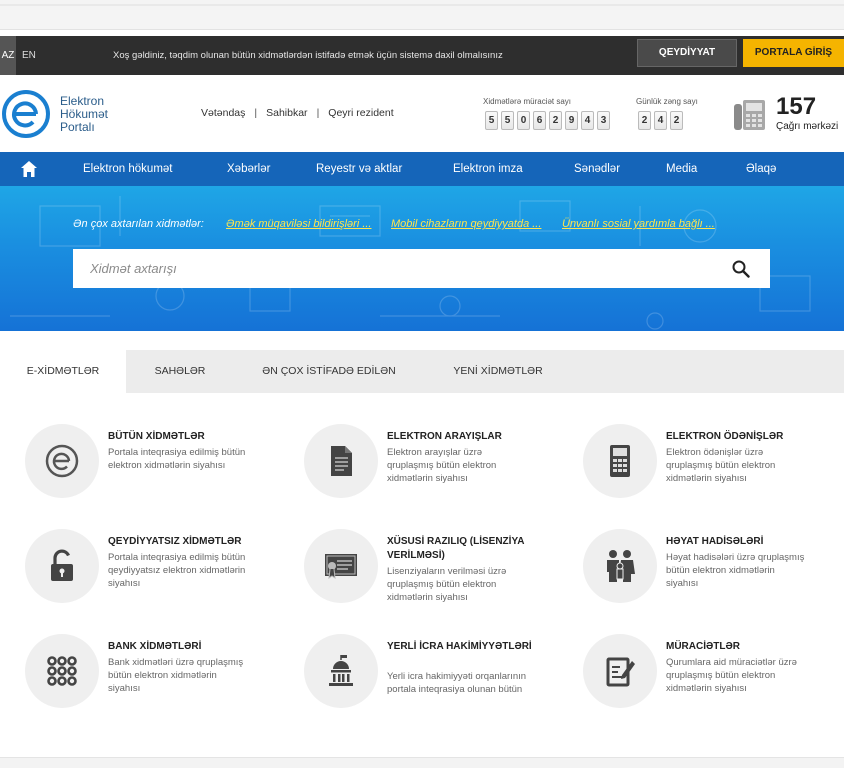 This screenshot has height=768, width=844. What do you see at coordinates (527, 101) in the screenshot?
I see `requests-counter-label: Xidmətlərə müraciət sayı` at bounding box center [527, 101].